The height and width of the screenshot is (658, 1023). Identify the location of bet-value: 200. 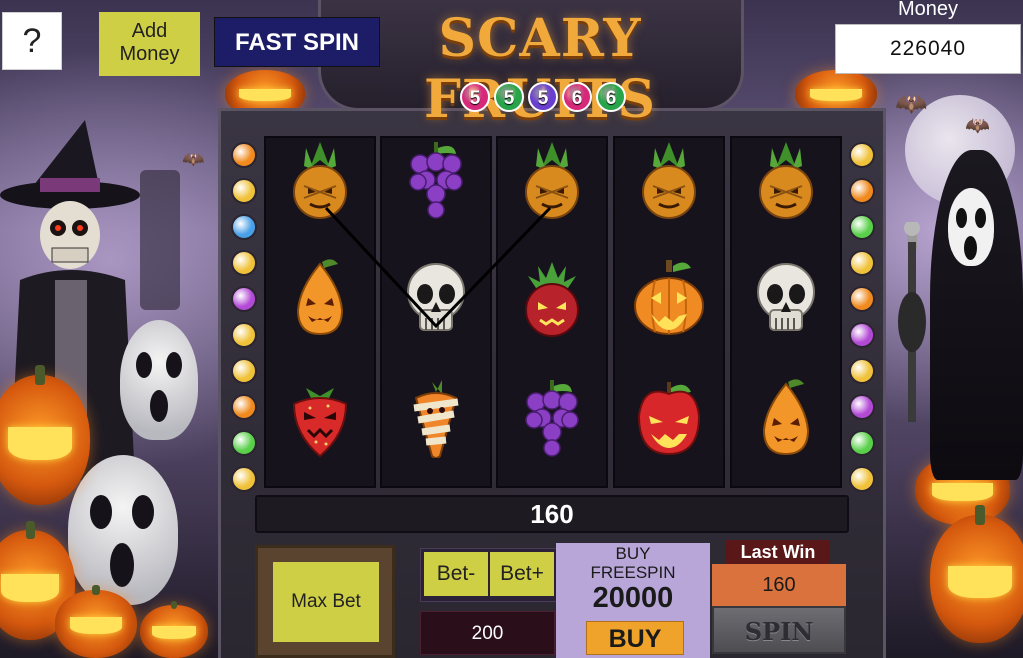
(487, 633).